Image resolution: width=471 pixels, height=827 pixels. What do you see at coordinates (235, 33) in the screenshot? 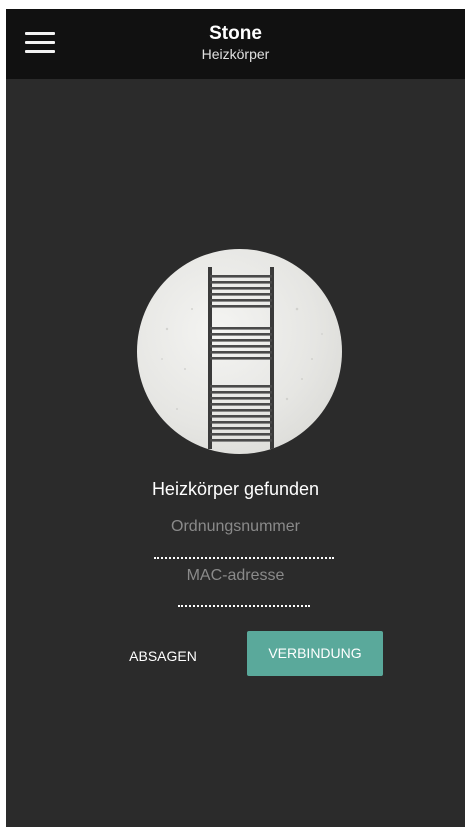
I see `app-title: Stone` at bounding box center [235, 33].